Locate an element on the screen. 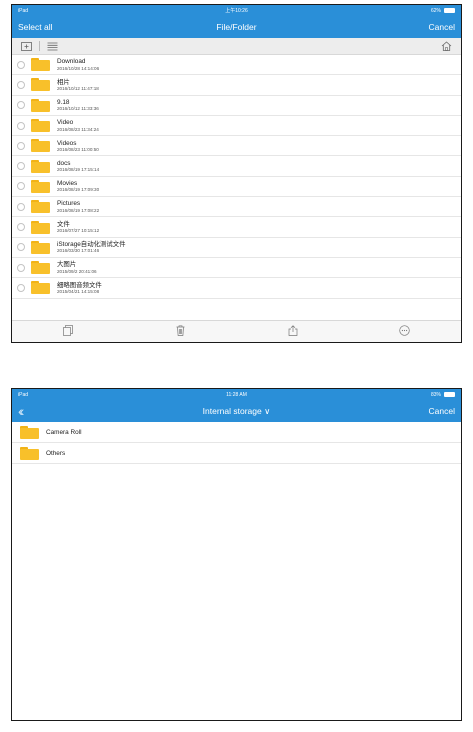  file-row: Download 2016/10/28 14:14:06 is located at coordinates (236, 65).